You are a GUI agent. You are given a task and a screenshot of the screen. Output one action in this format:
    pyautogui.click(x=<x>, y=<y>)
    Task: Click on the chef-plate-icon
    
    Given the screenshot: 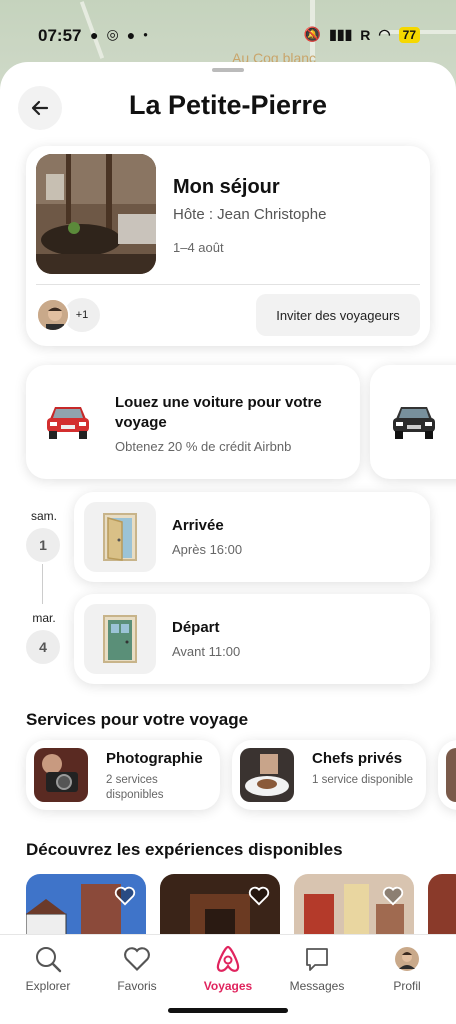 What is the action you would take?
    pyautogui.click(x=267, y=775)
    